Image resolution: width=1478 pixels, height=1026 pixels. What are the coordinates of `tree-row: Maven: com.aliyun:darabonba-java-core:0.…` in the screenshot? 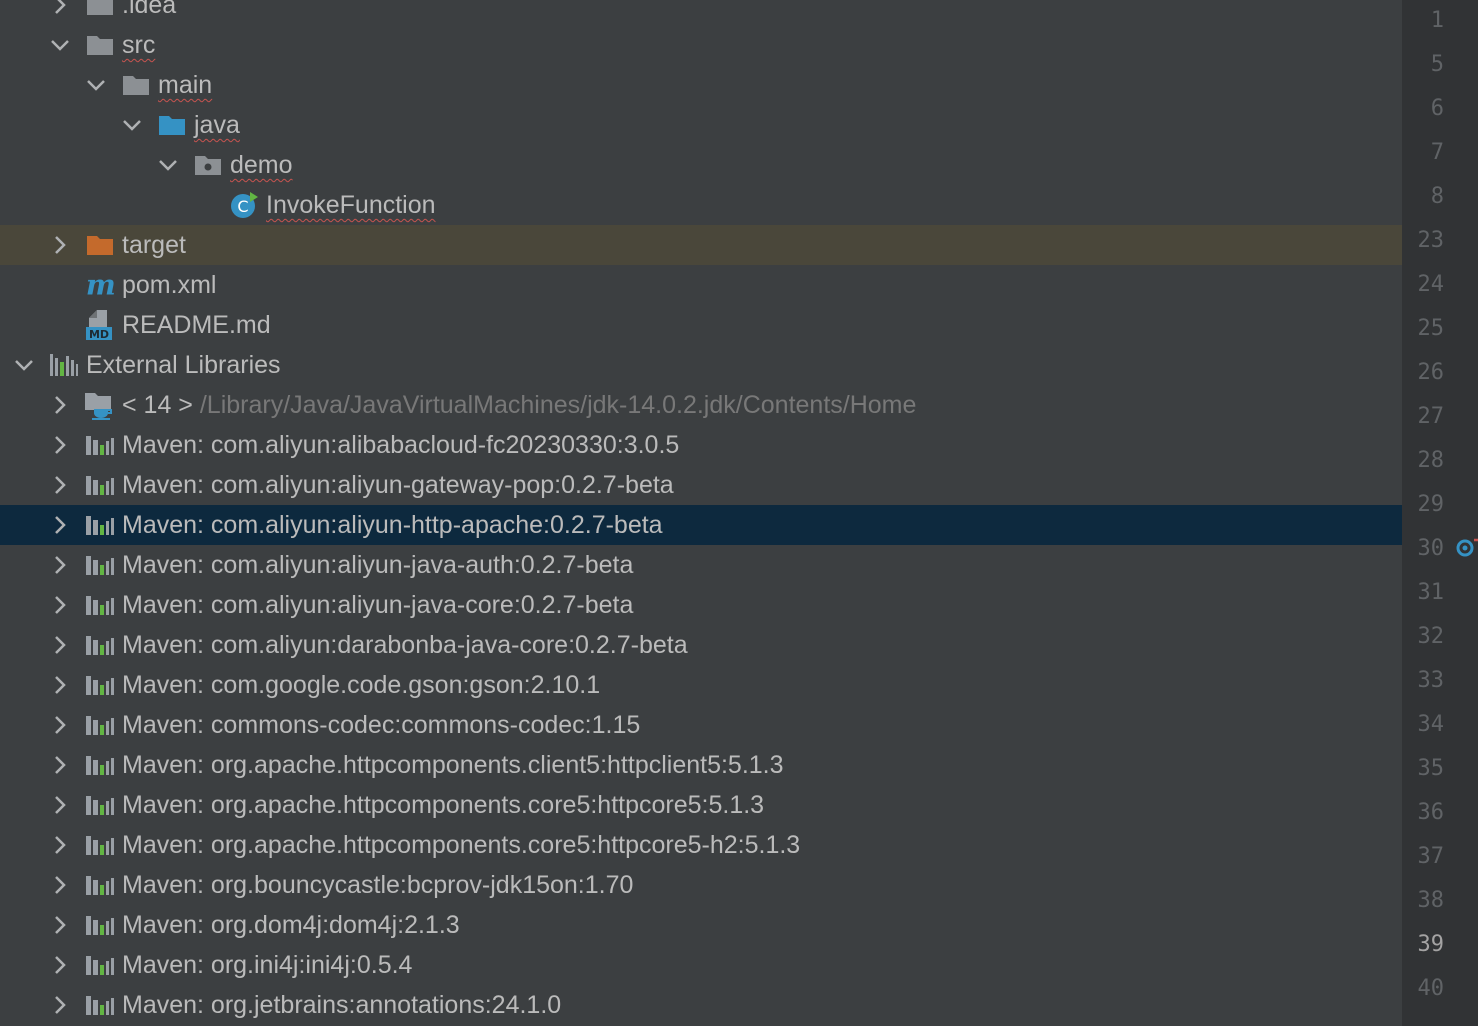 It's located at (701, 645).